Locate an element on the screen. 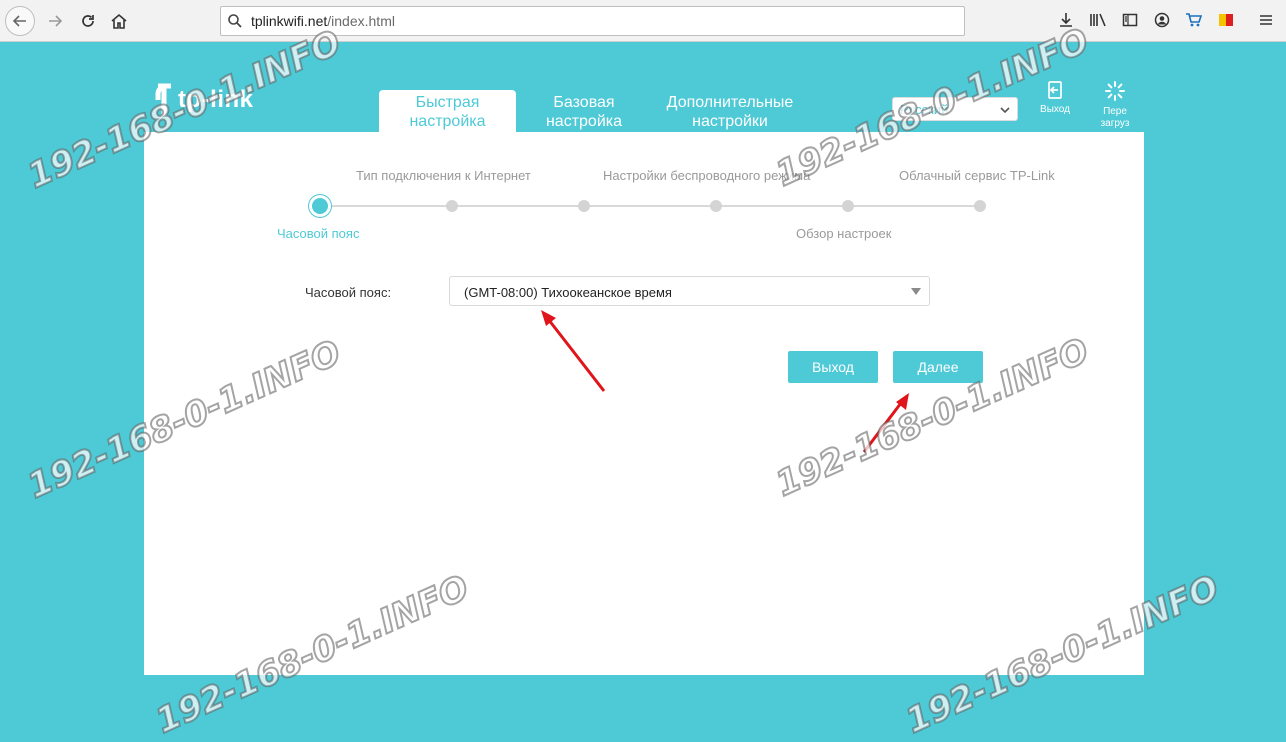 The image size is (1286, 742). sidebar-button is located at coordinates (1130, 20).